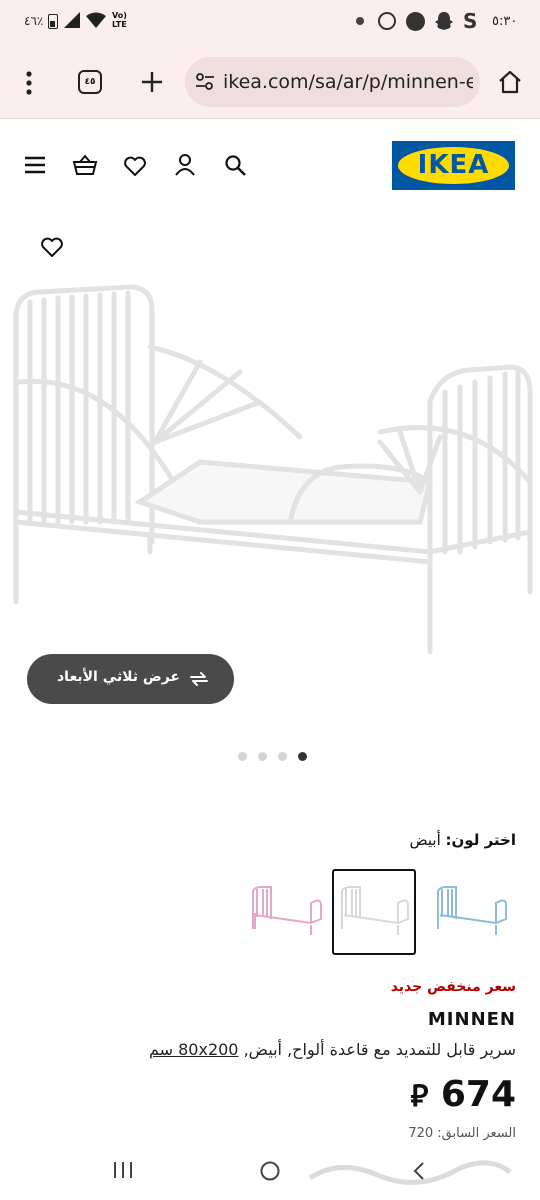  I want to click on app-s-icon: S, so click(470, 21).